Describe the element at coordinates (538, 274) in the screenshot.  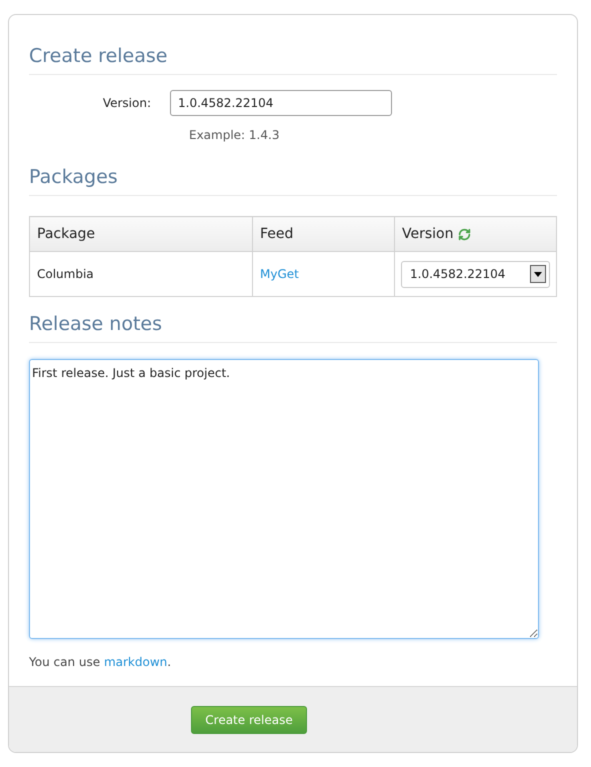
I see `dropdown-caret-icon` at that location.